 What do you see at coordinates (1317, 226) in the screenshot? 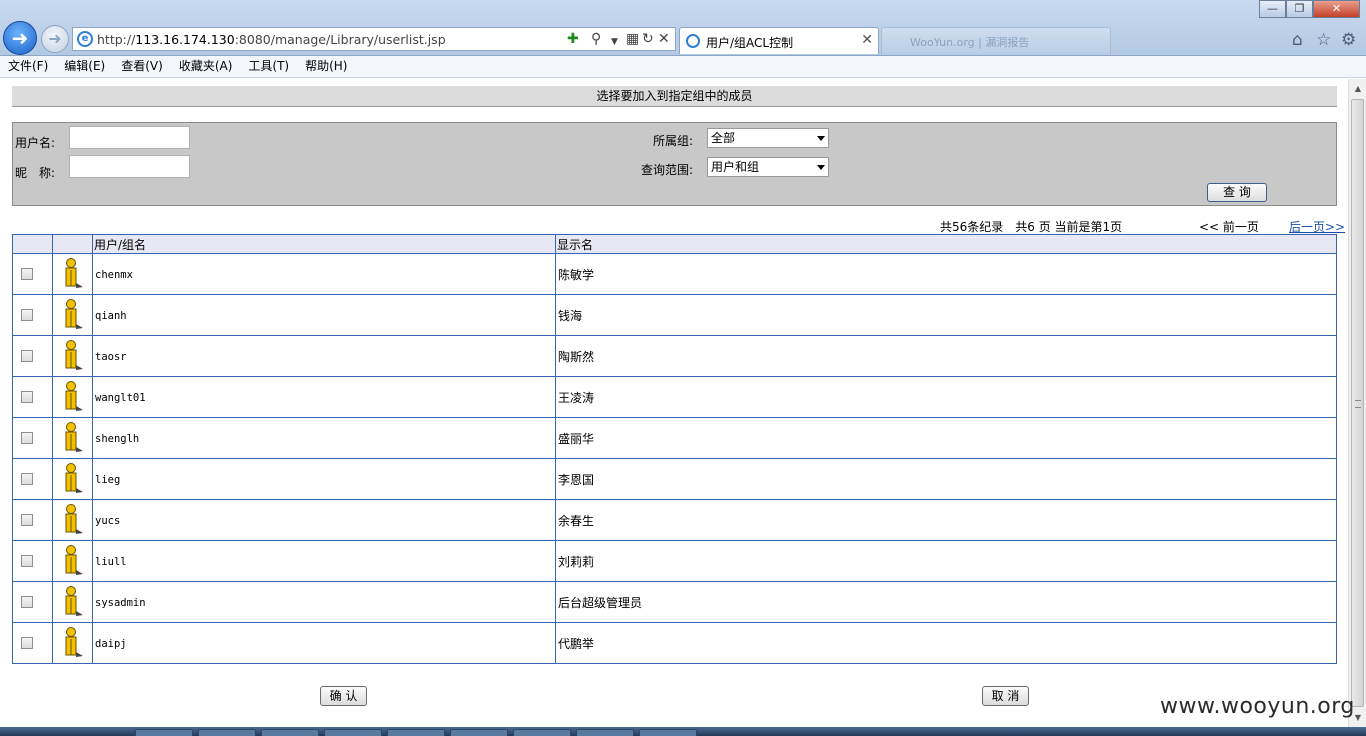
I see `pager-next-link: 后一页>>` at bounding box center [1317, 226].